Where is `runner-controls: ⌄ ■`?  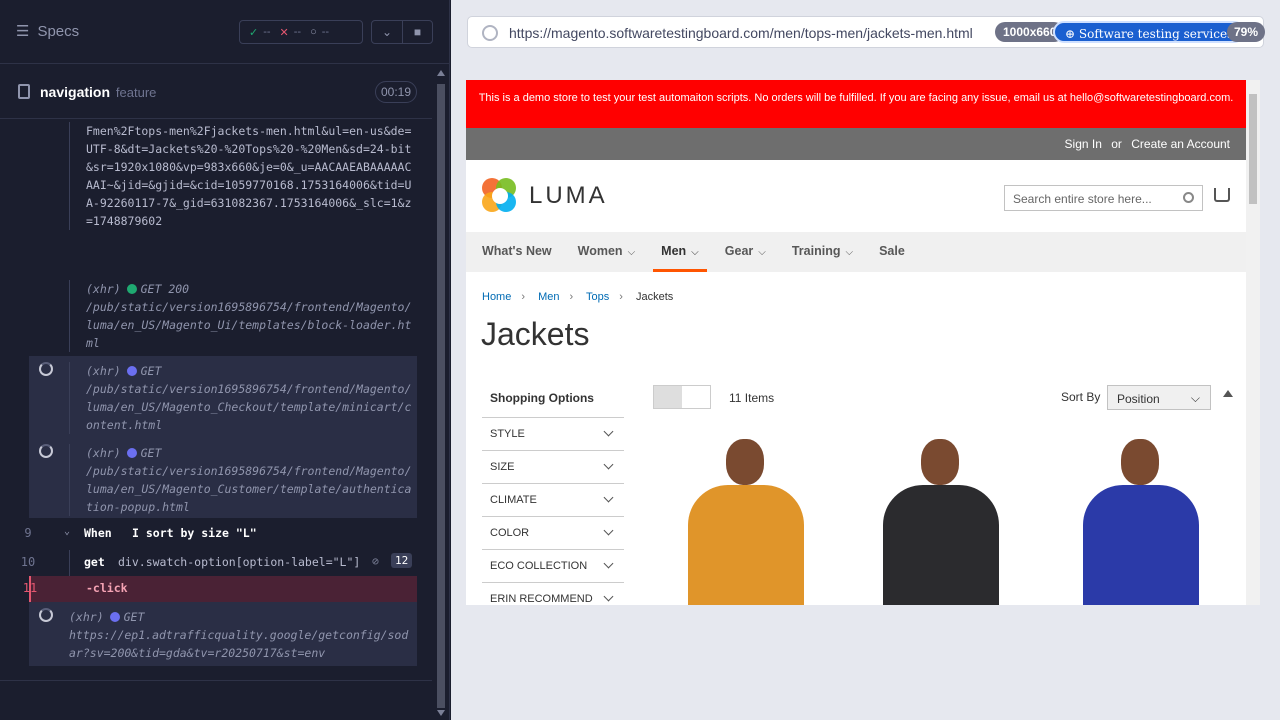
runner-controls: ⌄ ■ is located at coordinates (402, 32).